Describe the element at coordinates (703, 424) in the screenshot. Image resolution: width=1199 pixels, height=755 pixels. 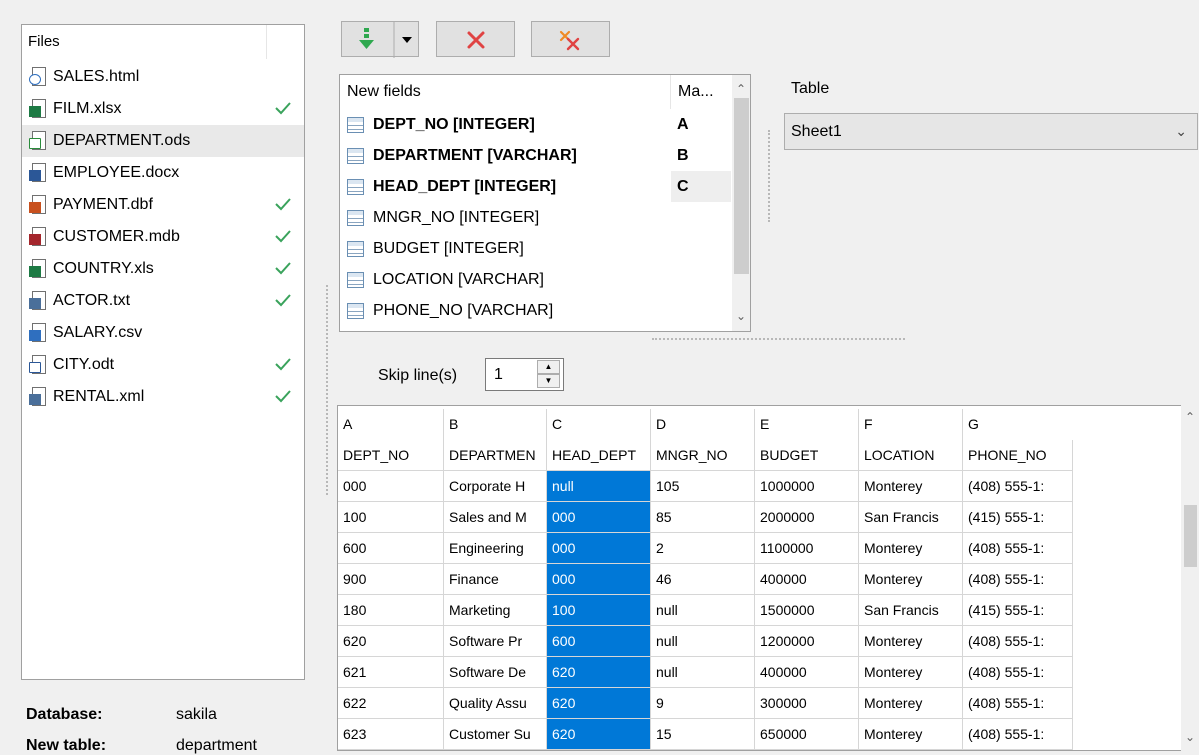
I see `column-header: D` at that location.